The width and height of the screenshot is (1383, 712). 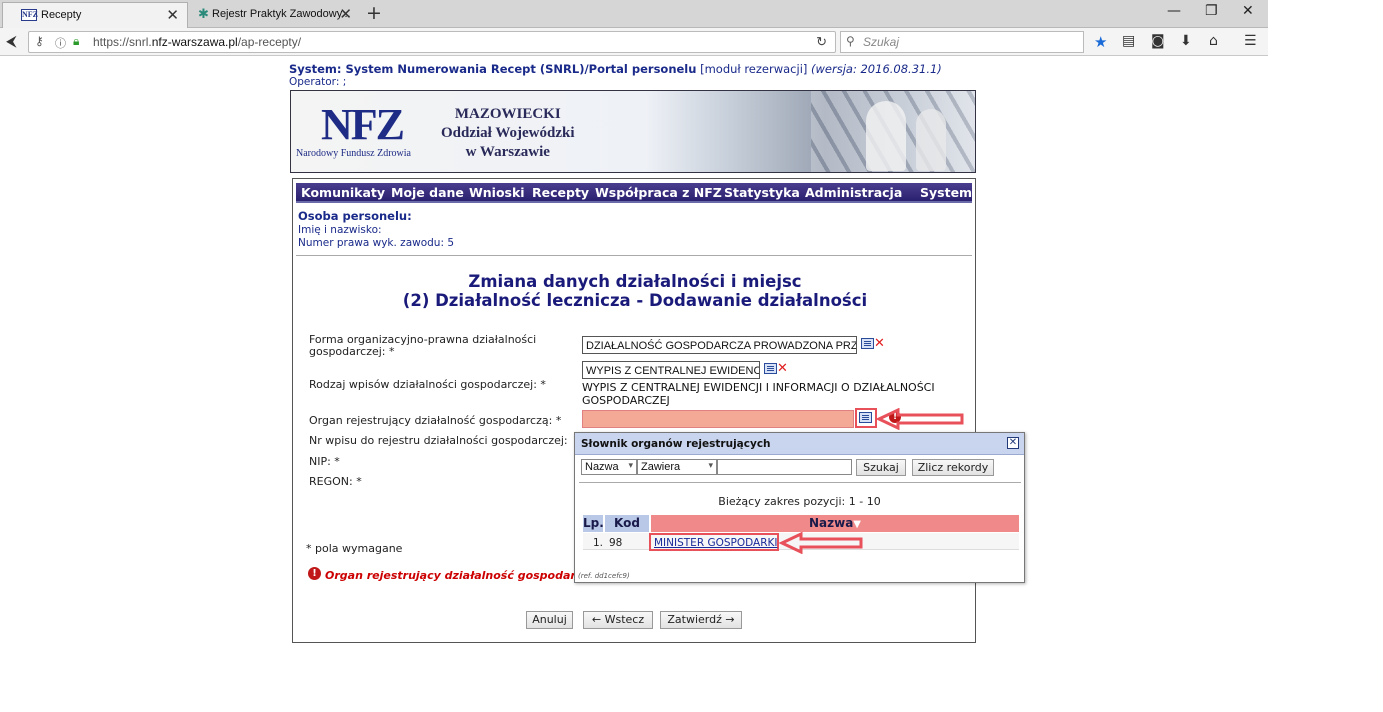 I want to click on column-kod: Kod, so click(x=627, y=523).